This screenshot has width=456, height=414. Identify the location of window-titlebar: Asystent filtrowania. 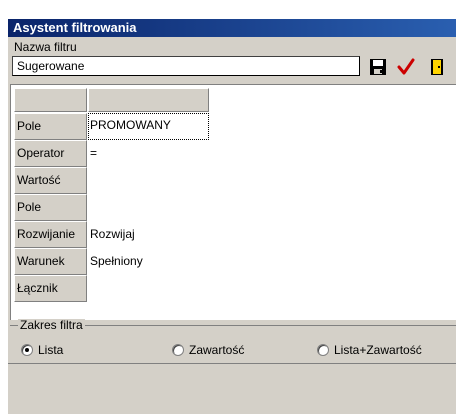
(232, 28).